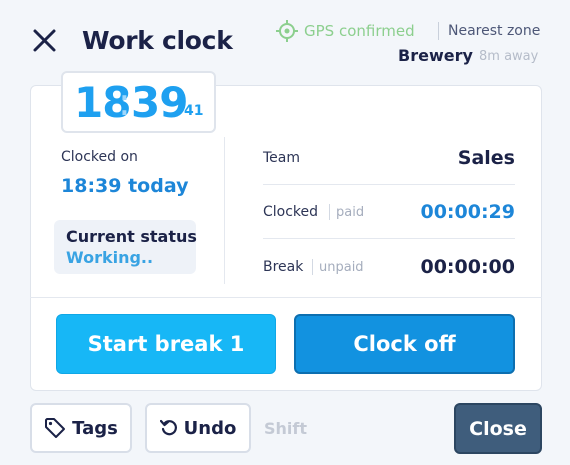  I want to click on zone-distance: 8m away, so click(509, 56).